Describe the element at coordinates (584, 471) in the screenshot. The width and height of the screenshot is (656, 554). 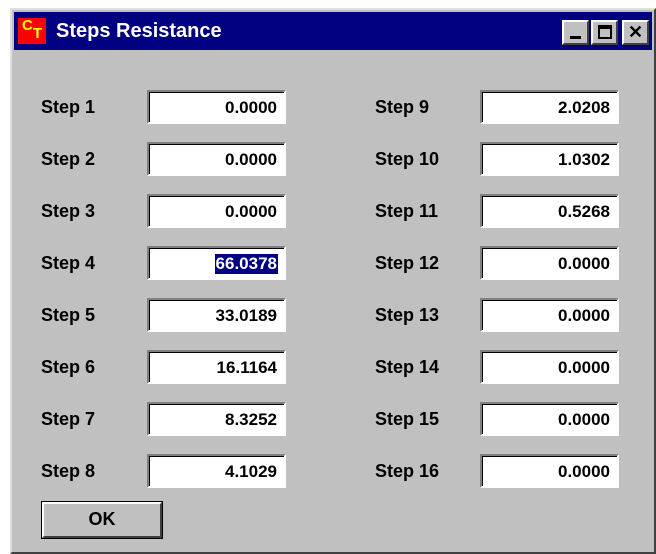
I see `step-16-value: 0.0000` at that location.